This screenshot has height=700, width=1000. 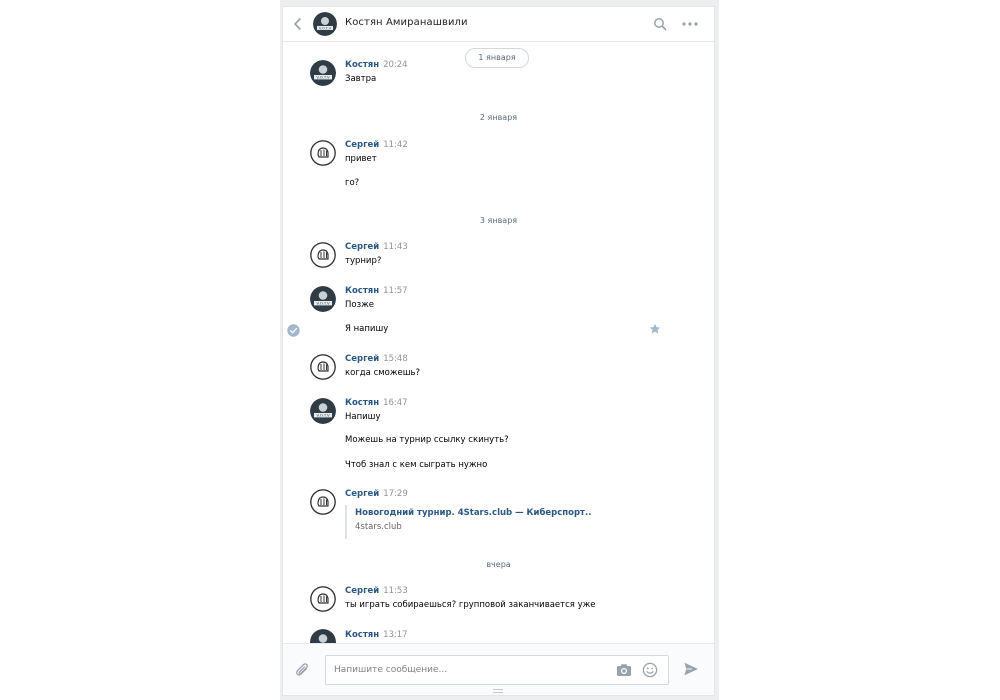 I want to click on message-author: Сергей 15:48, so click(x=376, y=359).